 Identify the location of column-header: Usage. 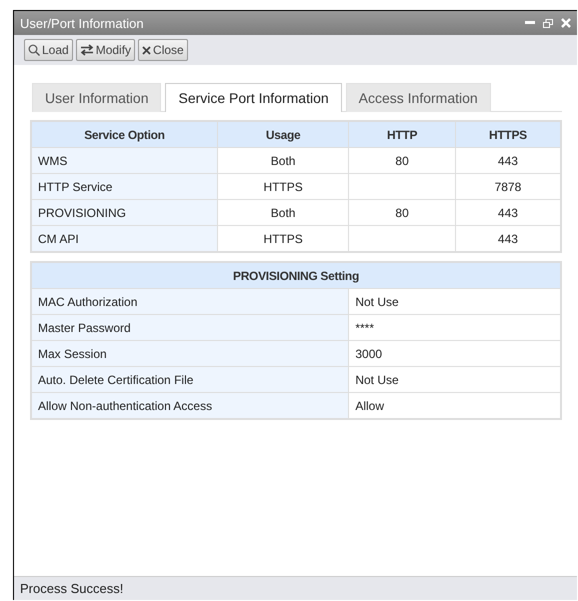
(283, 134).